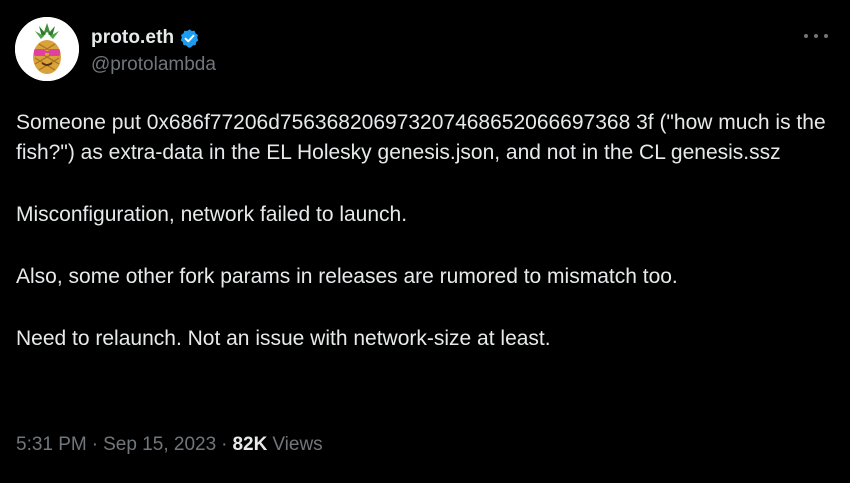 Image resolution: width=850 pixels, height=483 pixels. Describe the element at coordinates (297, 444) in the screenshot. I see `views-label: Views` at that location.